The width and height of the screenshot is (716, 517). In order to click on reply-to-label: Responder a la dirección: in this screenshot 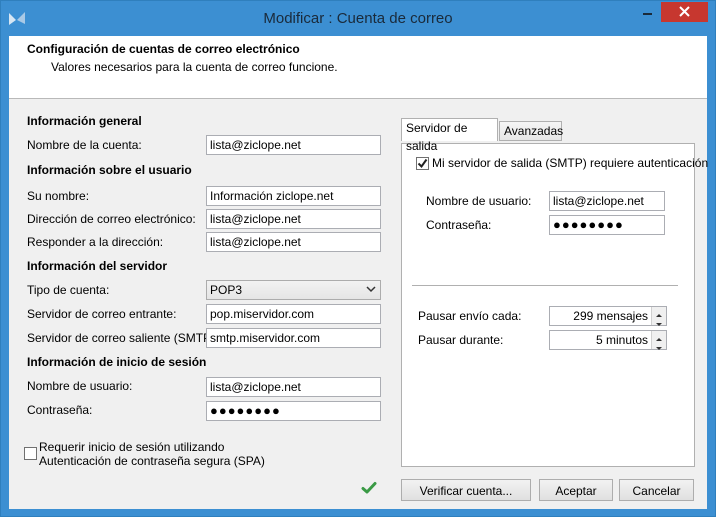, I will do `click(95, 242)`.